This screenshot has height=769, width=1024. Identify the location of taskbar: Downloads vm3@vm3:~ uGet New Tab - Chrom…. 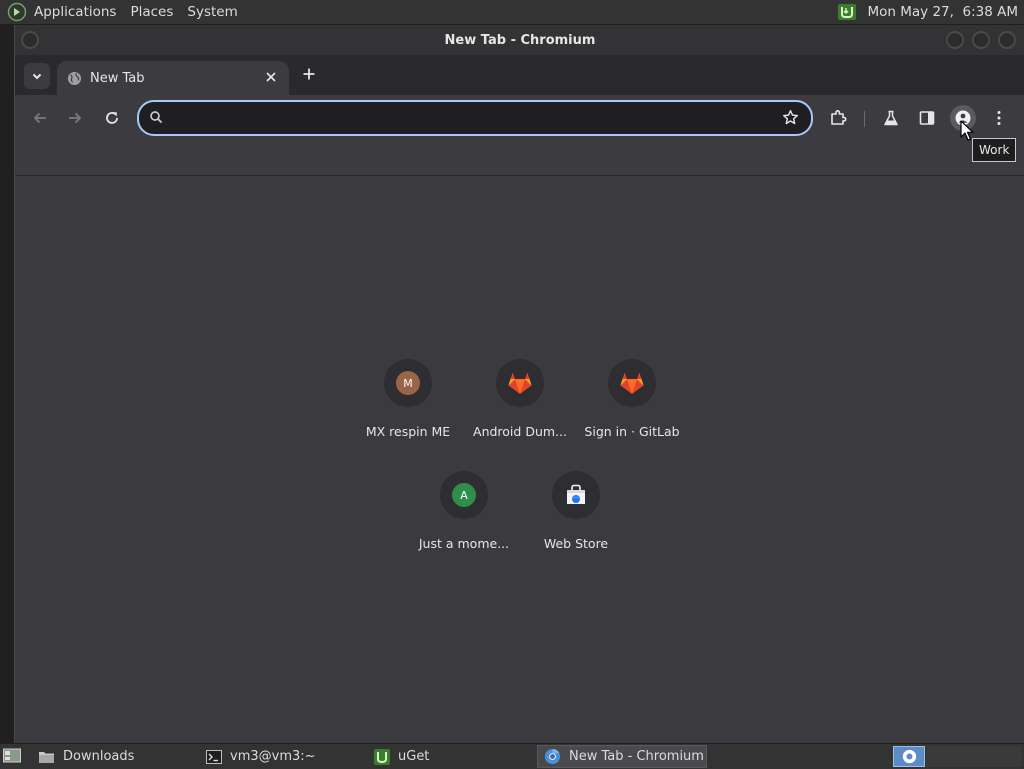
(512, 756).